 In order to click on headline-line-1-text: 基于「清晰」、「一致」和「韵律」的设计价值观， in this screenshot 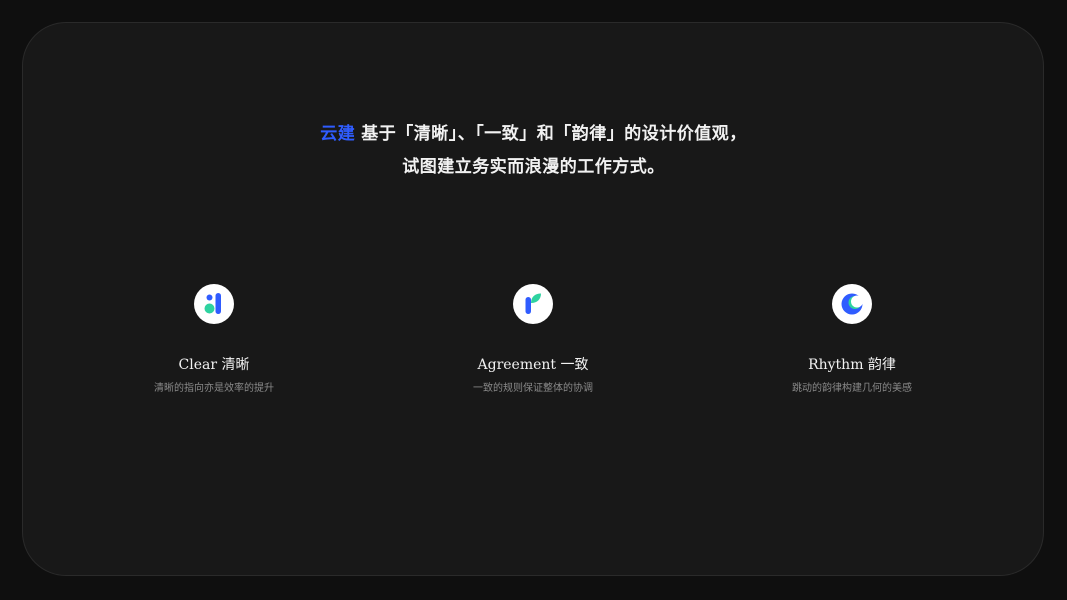, I will do `click(554, 134)`.